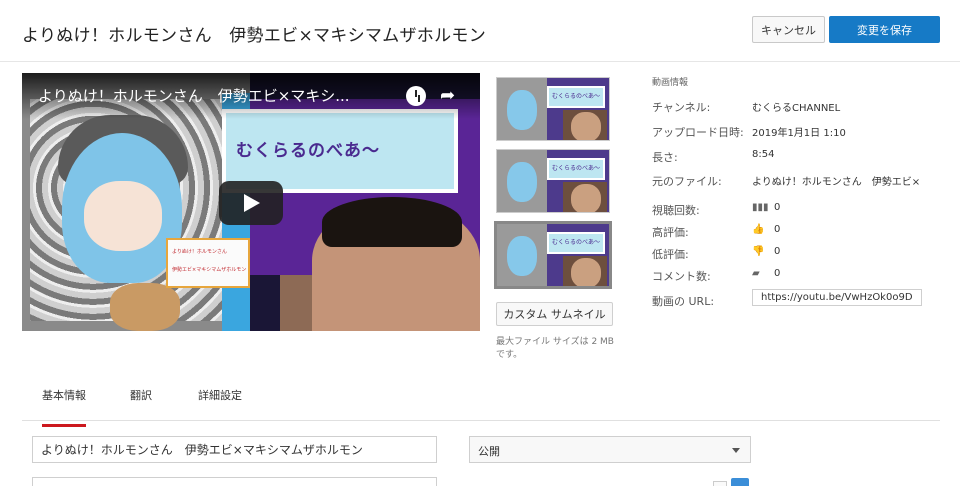  I want to click on description-input, so click(234, 481).